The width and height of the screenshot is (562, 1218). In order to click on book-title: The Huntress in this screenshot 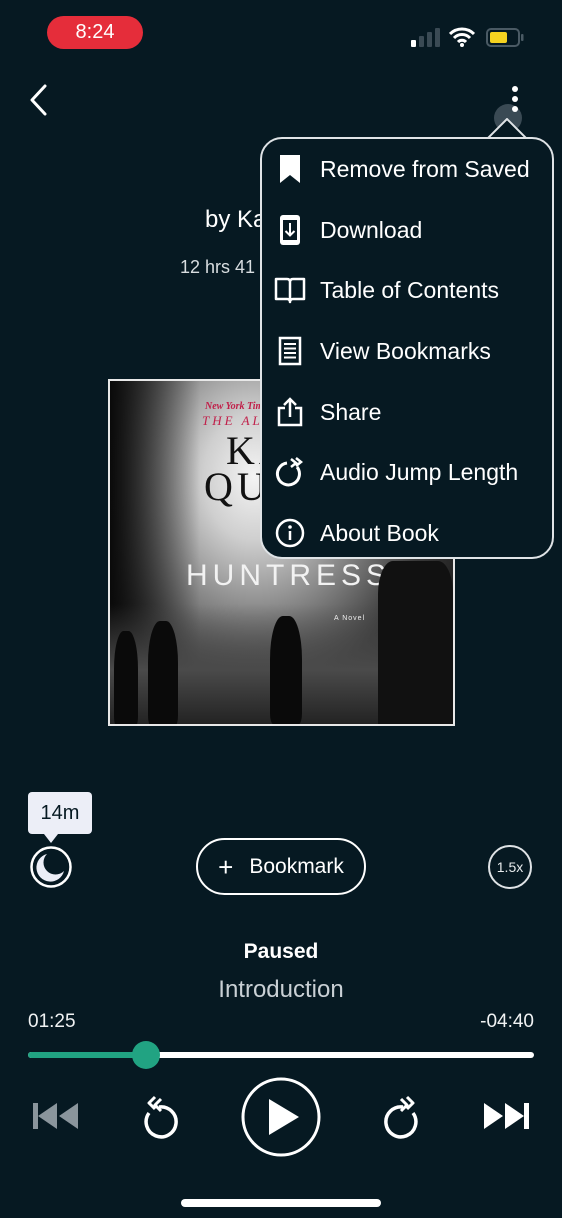, I will do `click(131, 163)`.